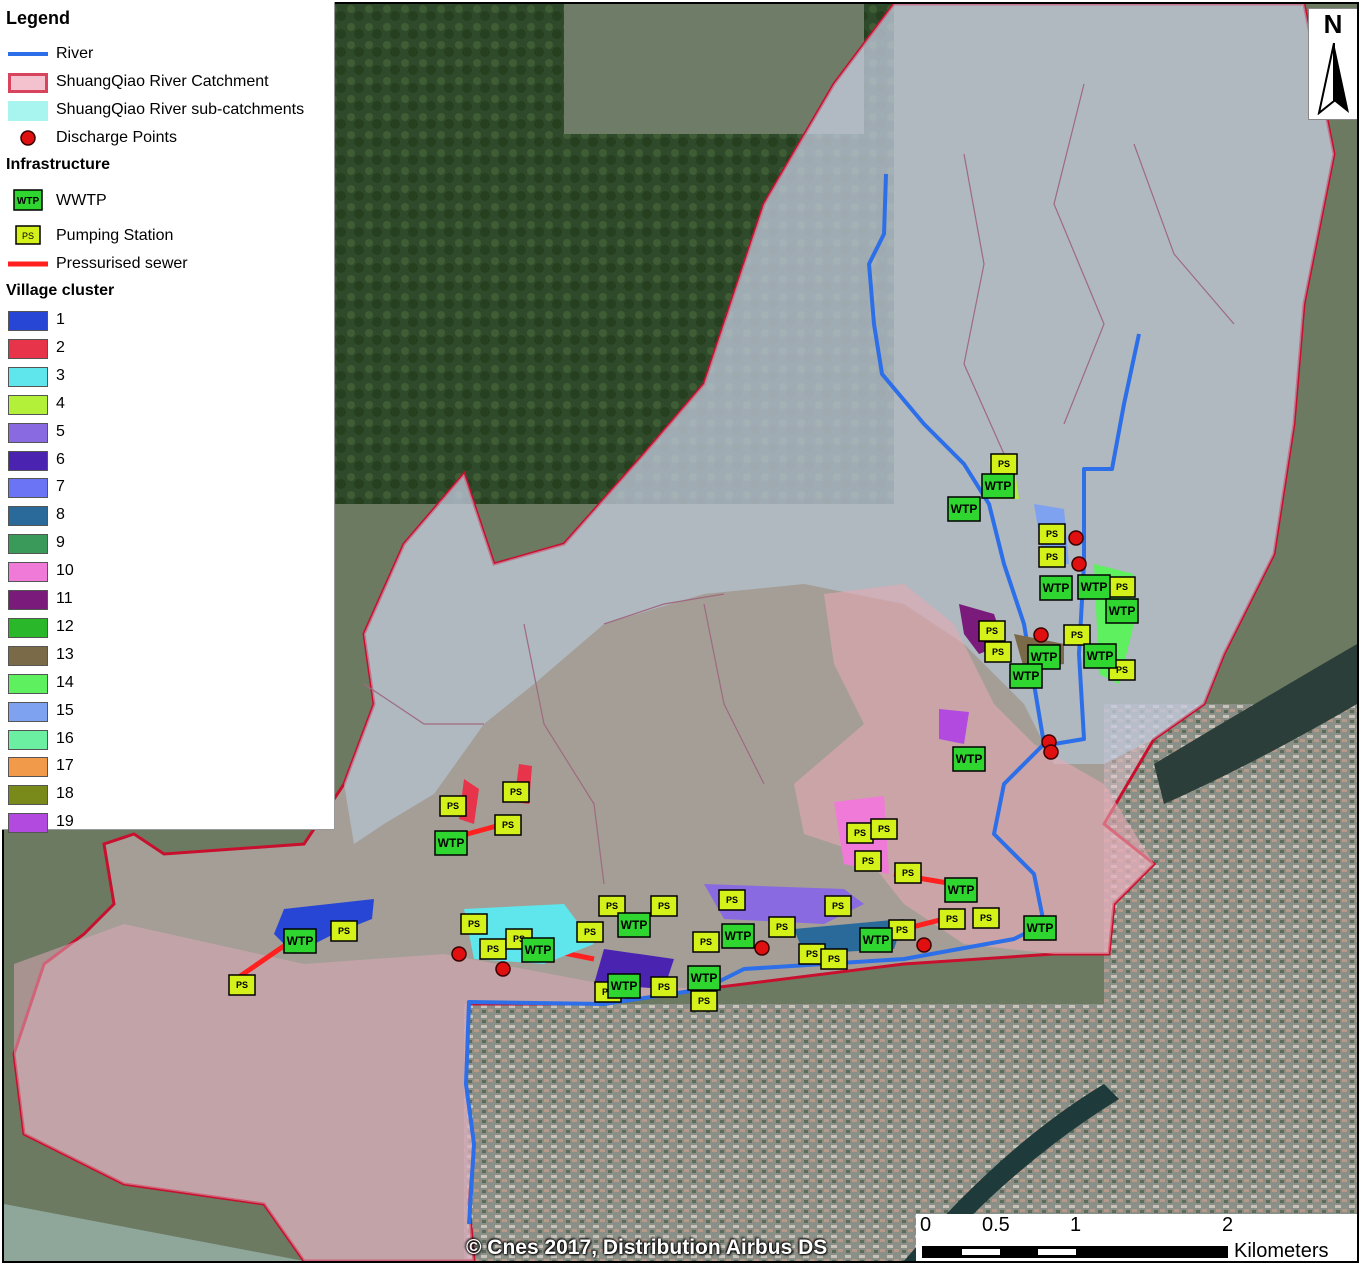 The image size is (1363, 1267). What do you see at coordinates (168, 767) in the screenshot?
I see `legend-item-cluster-17: 17` at bounding box center [168, 767].